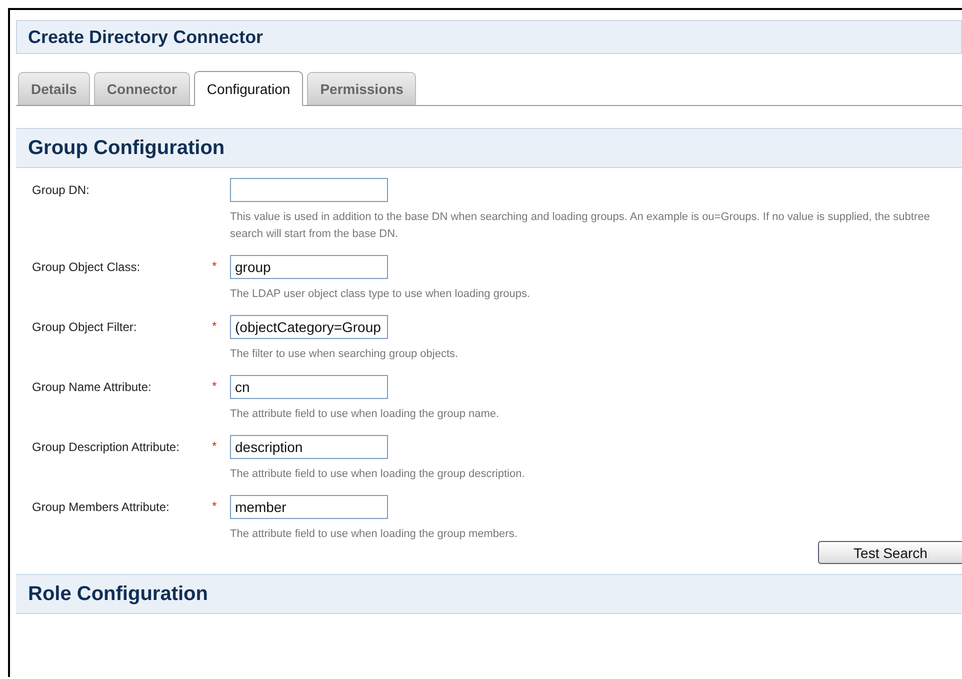 The width and height of the screenshot is (962, 679). What do you see at coordinates (489, 37) in the screenshot?
I see `page-title: Create Directory Connector` at bounding box center [489, 37].